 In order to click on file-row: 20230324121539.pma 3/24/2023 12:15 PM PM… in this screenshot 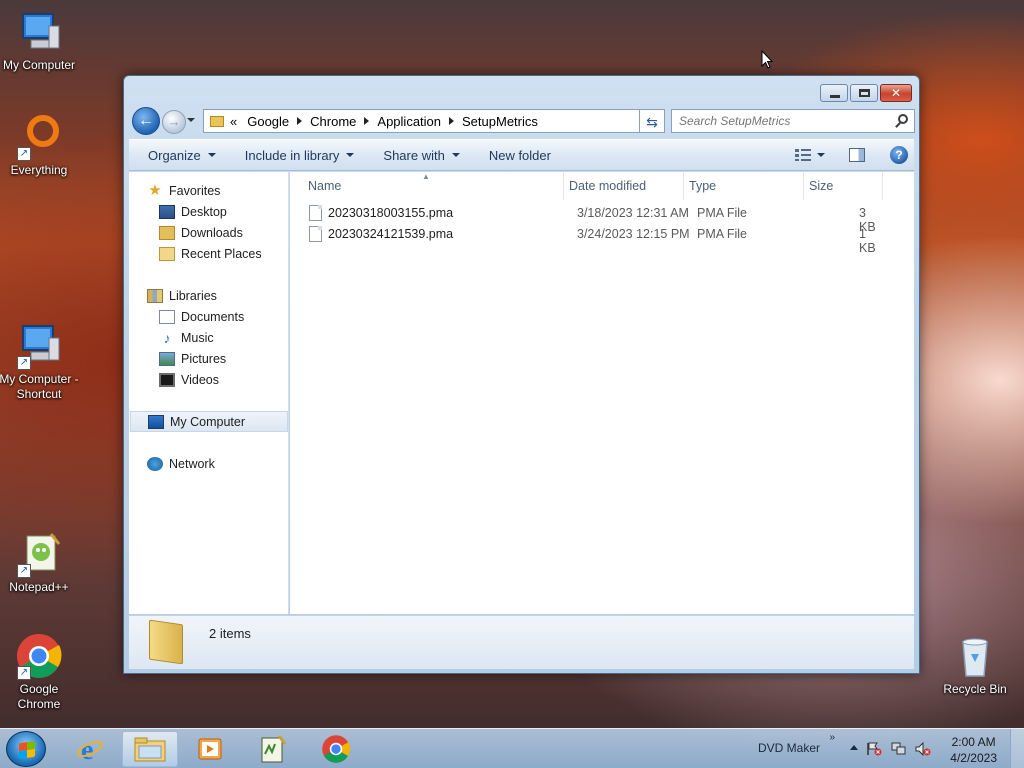, I will do `click(594, 239)`.